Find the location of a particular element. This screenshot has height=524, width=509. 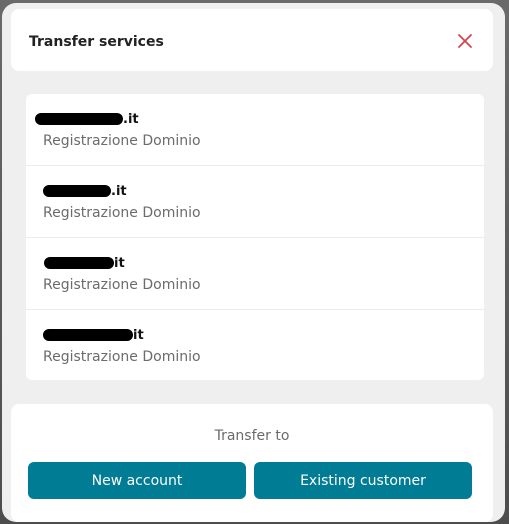

dialog-header: Transfer services is located at coordinates (252, 40).